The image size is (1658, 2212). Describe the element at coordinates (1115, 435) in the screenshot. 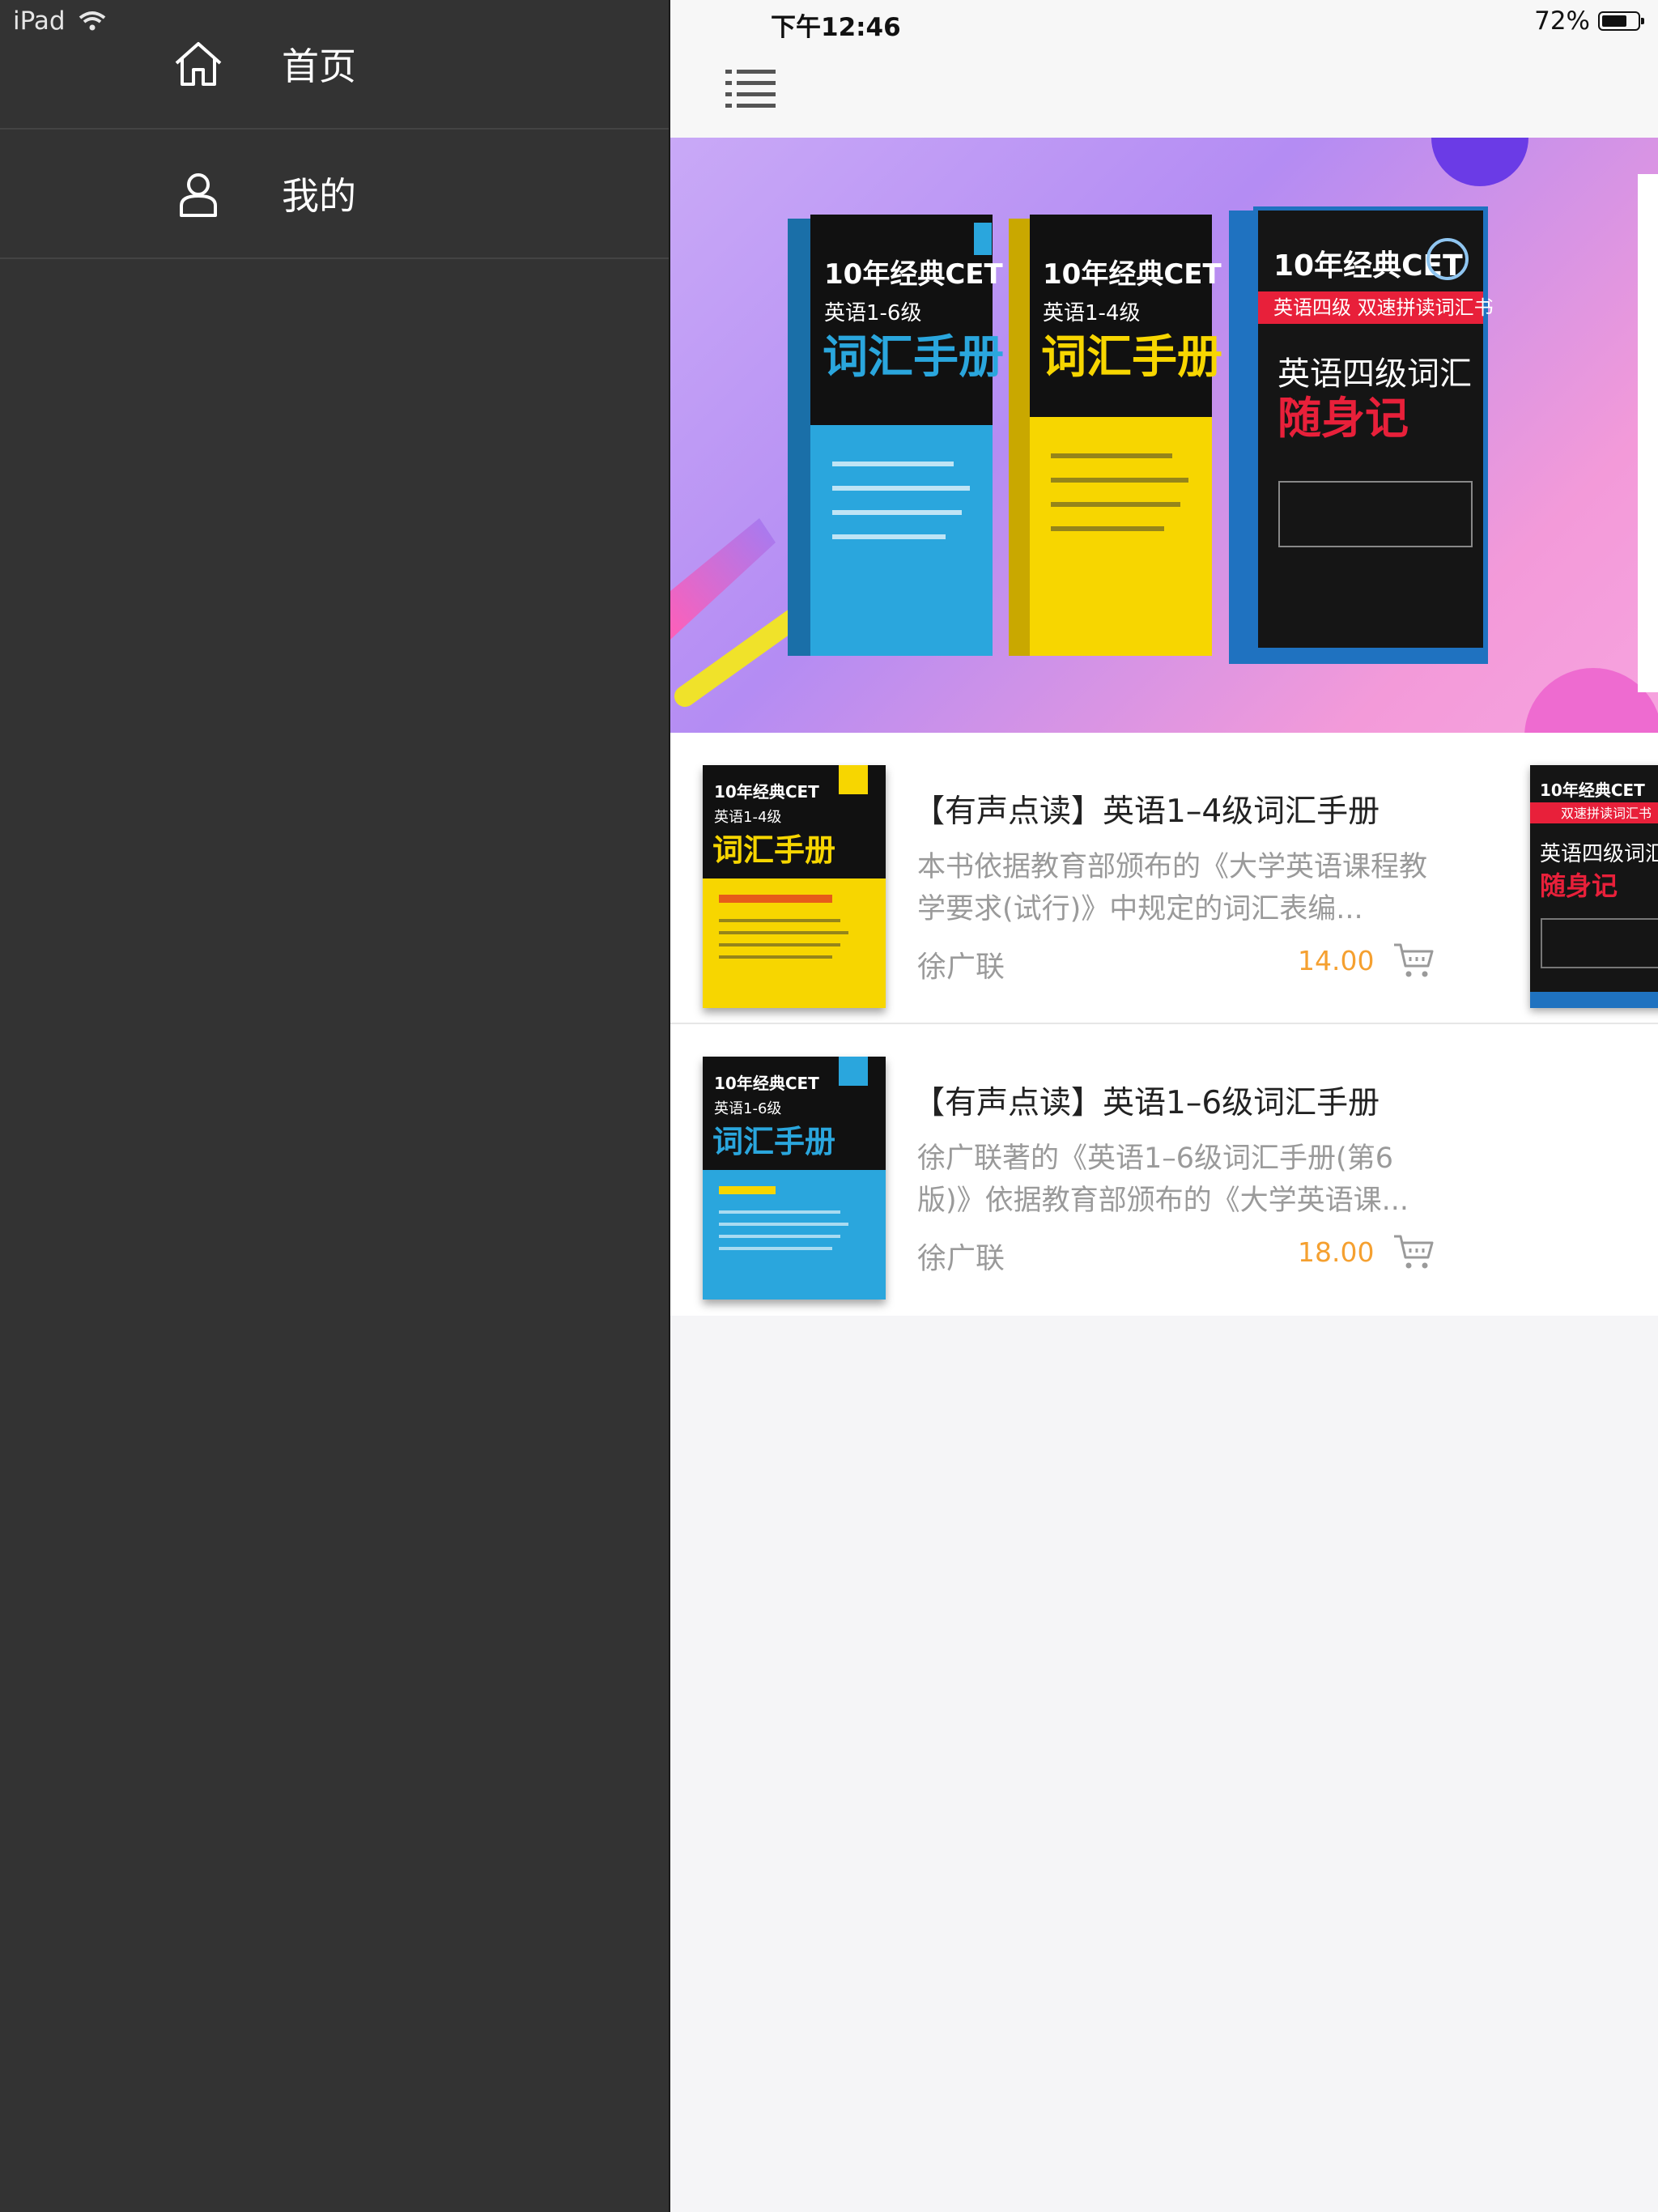

I see `banner-book-2: 10年经典CET 英语1-4级 词汇手册` at that location.